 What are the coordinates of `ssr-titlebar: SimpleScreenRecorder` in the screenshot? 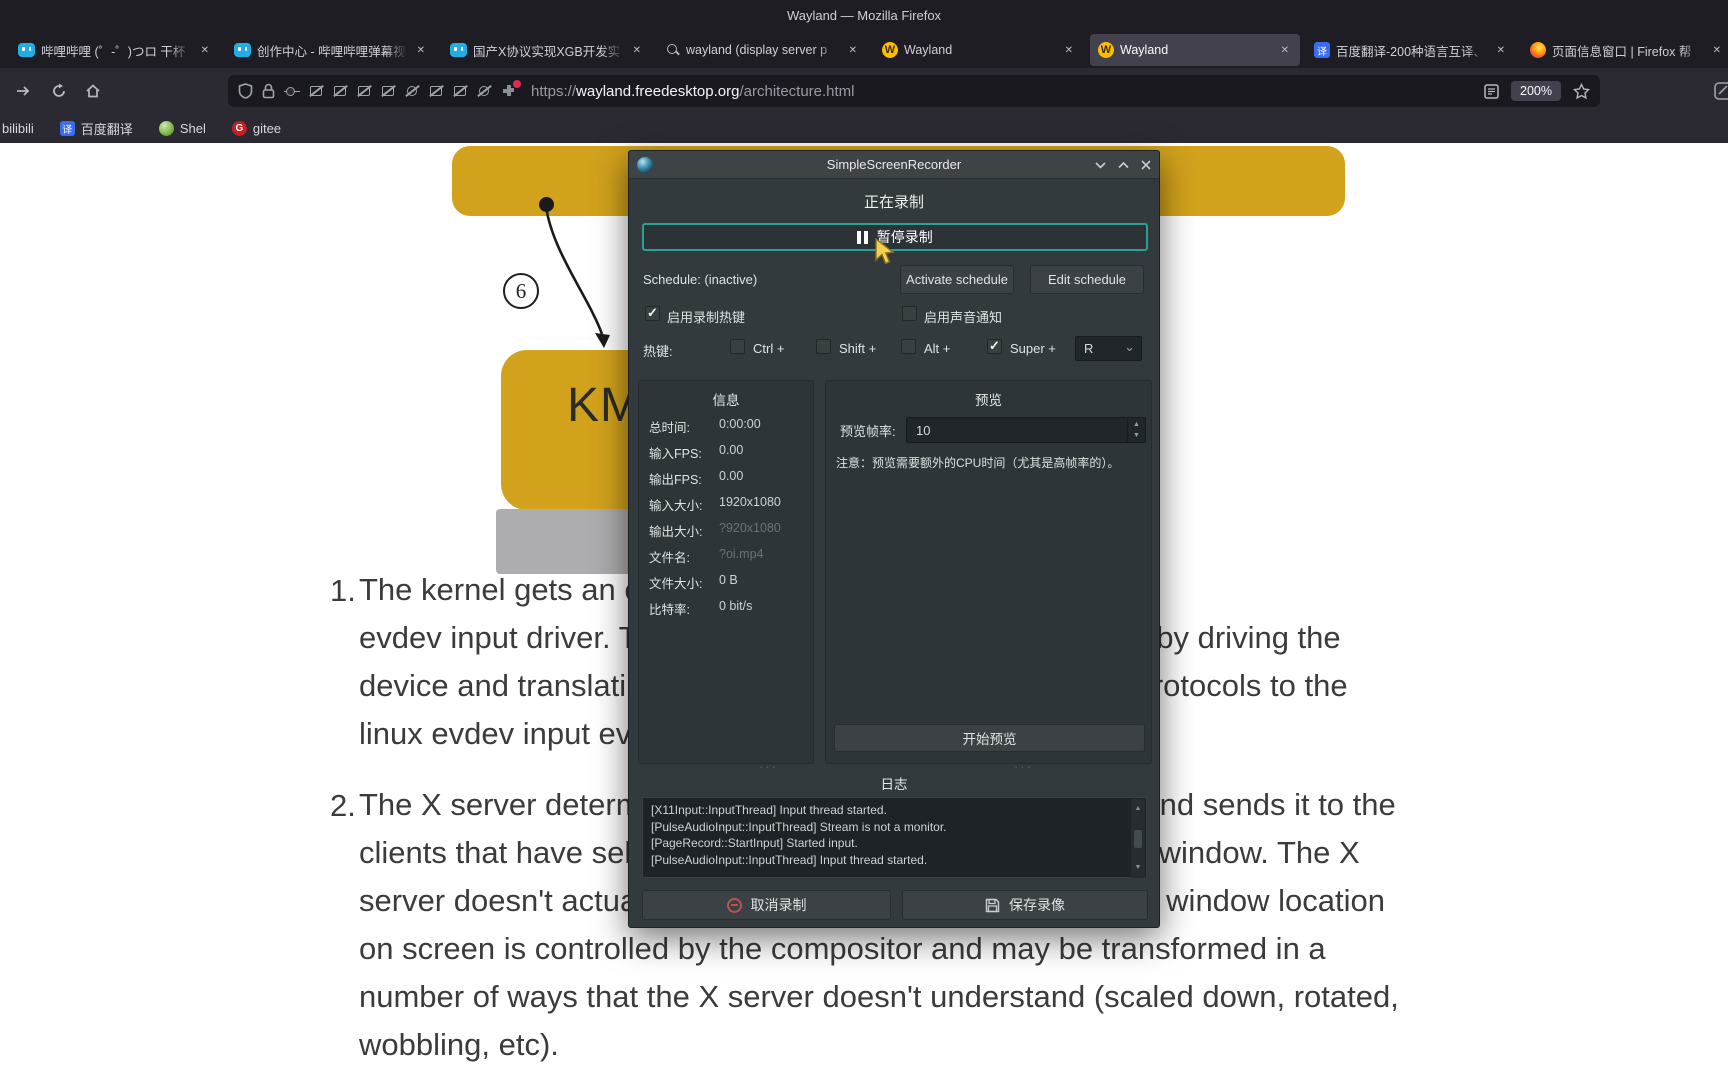 It's located at (894, 165).